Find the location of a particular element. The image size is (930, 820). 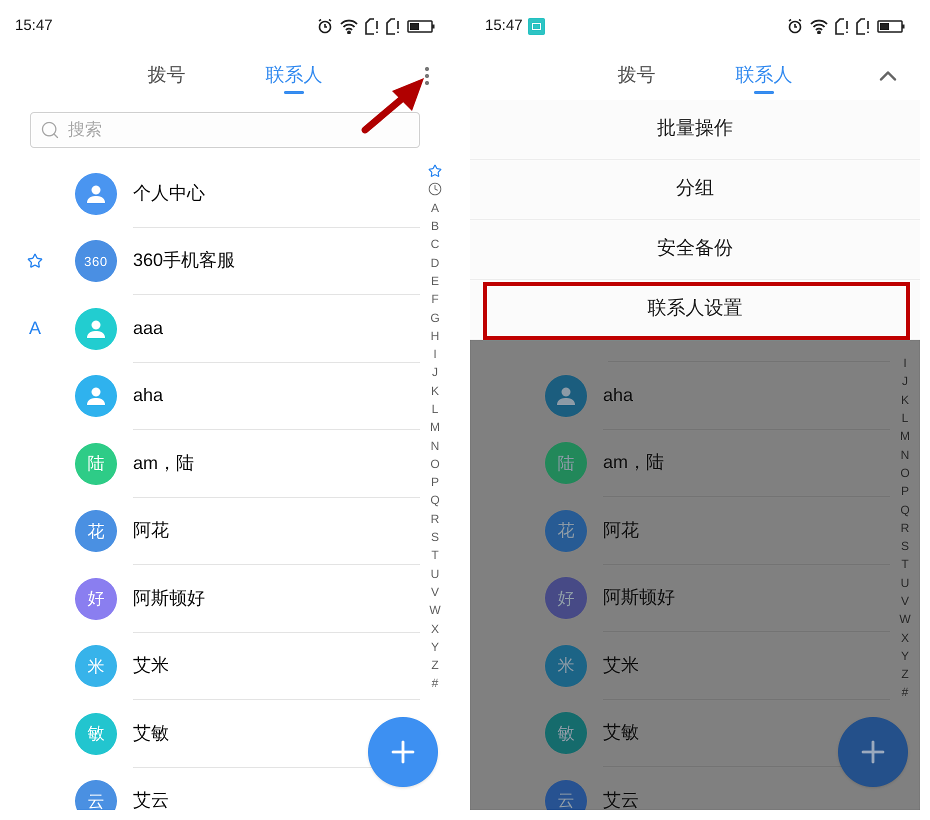

index-letter: G is located at coordinates (435, 318).